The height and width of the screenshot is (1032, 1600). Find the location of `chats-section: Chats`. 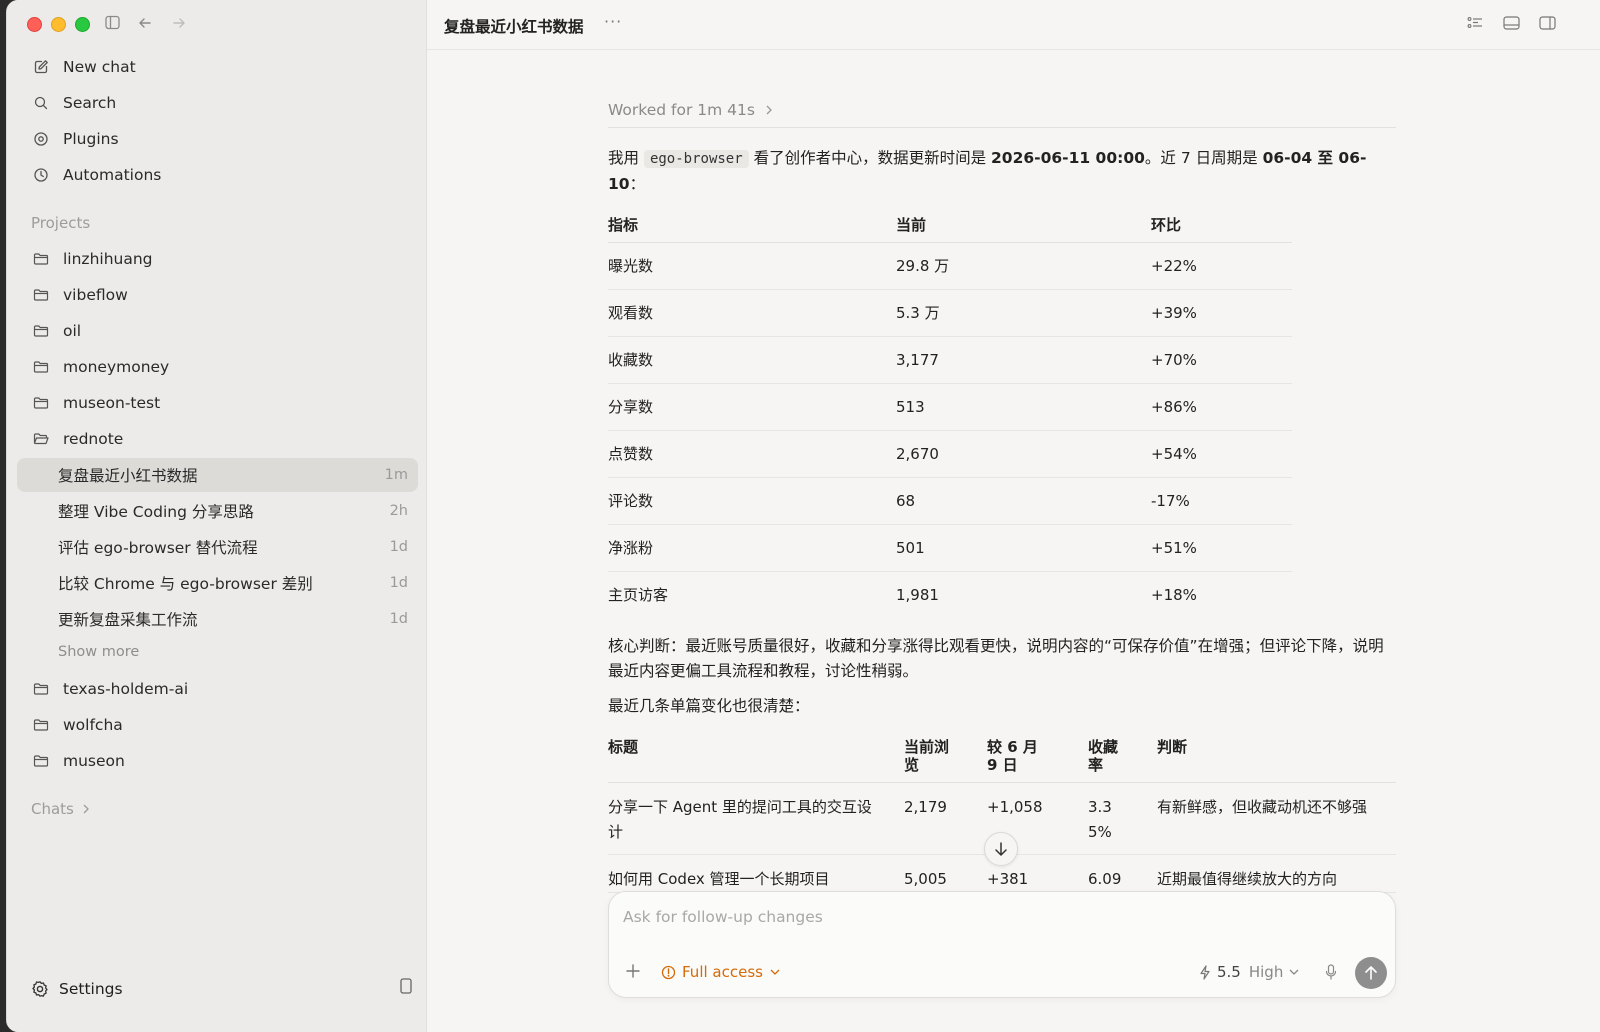

chats-section: Chats is located at coordinates (60, 809).